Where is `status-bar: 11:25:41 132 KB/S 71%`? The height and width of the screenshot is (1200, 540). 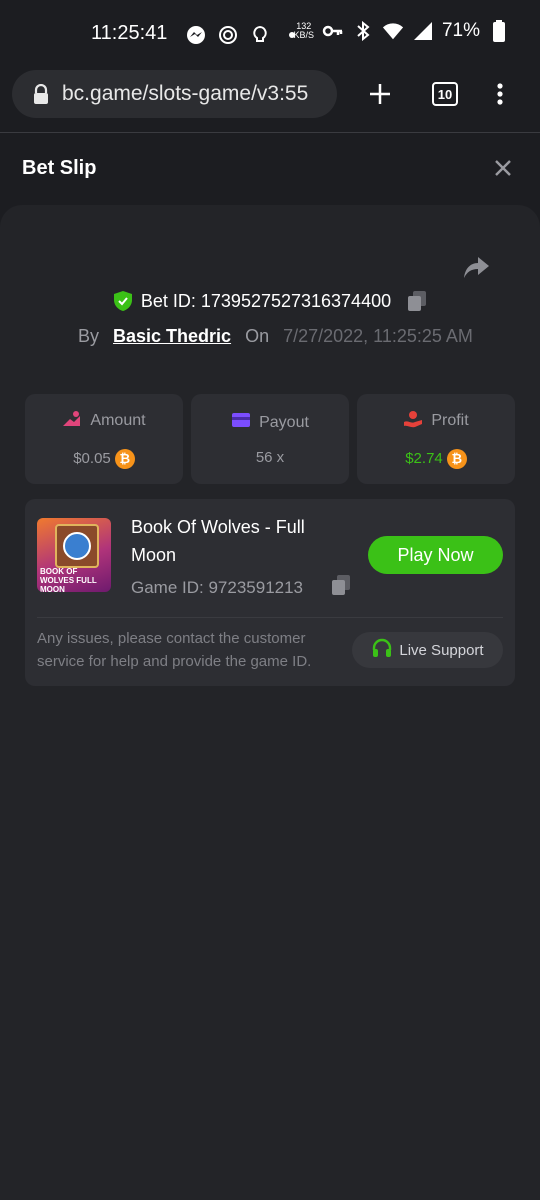 status-bar: 11:25:41 132 KB/S 71% is located at coordinates (270, 35).